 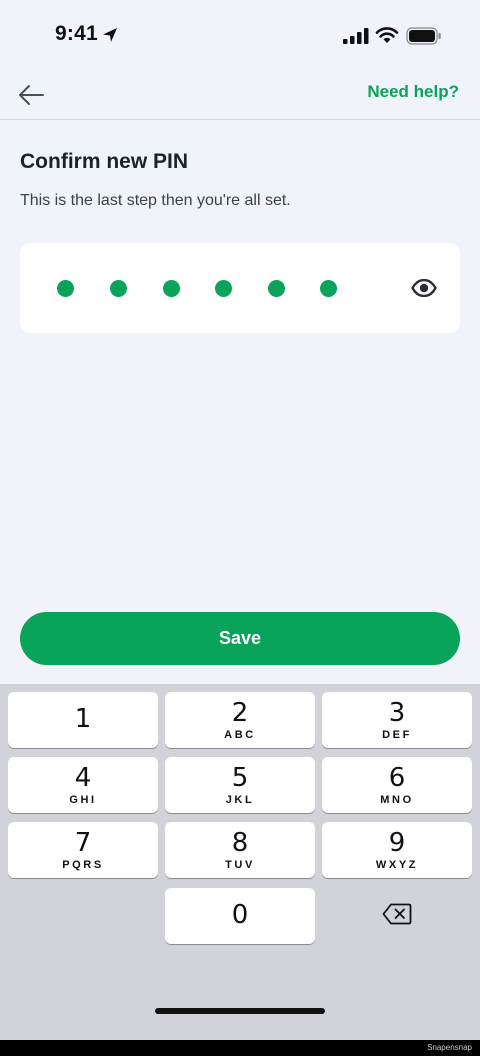 What do you see at coordinates (83, 865) in the screenshot?
I see `key-letters: PQRS` at bounding box center [83, 865].